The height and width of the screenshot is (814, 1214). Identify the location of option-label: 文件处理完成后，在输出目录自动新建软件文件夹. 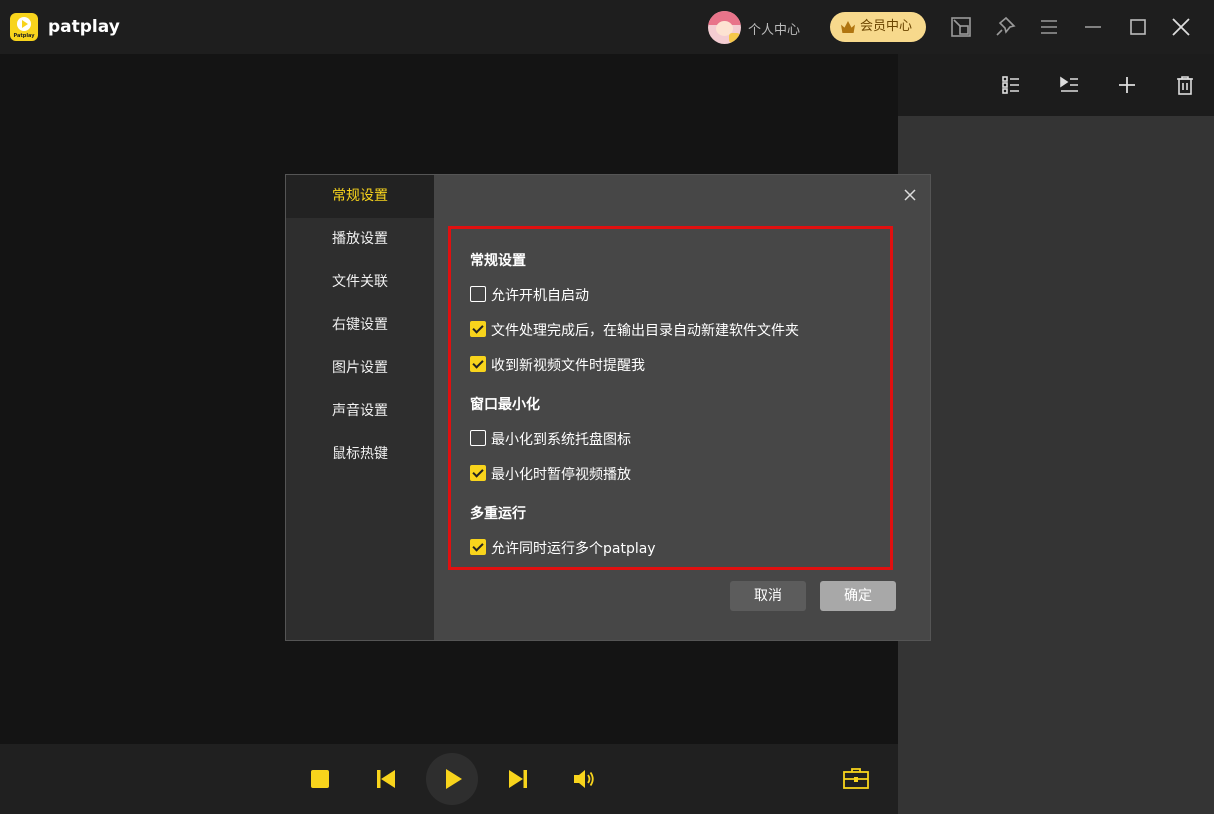
(645, 331).